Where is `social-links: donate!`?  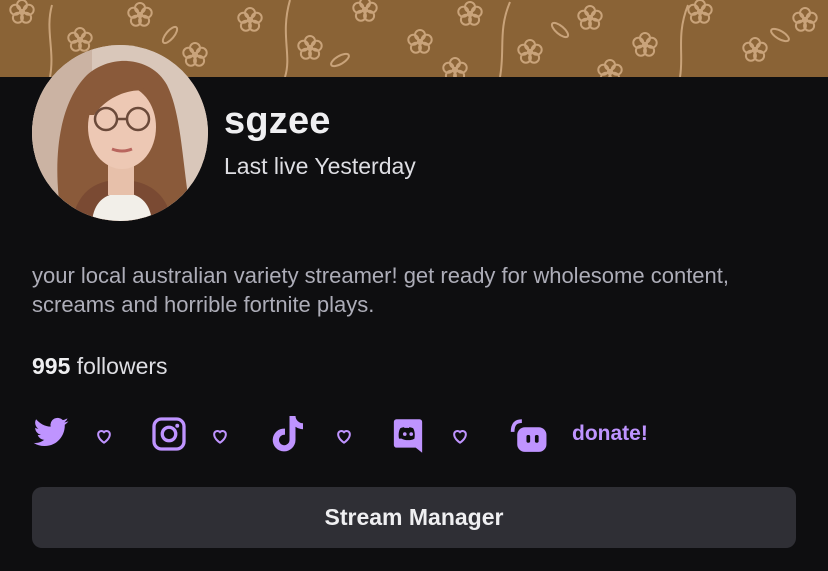
social-links: donate! is located at coordinates (412, 435).